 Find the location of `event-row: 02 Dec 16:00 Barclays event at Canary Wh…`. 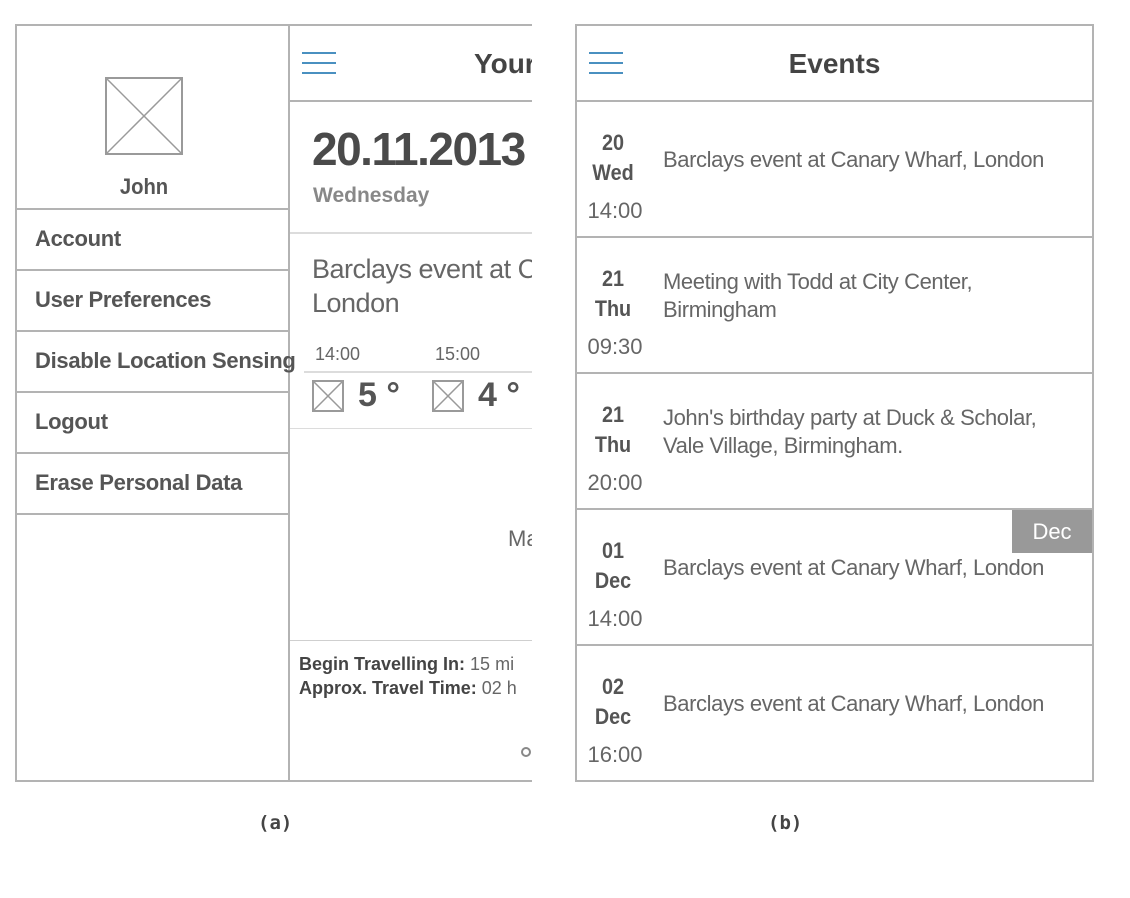

event-row: 02 Dec 16:00 Barclays event at Canary Wh… is located at coordinates (834, 713).